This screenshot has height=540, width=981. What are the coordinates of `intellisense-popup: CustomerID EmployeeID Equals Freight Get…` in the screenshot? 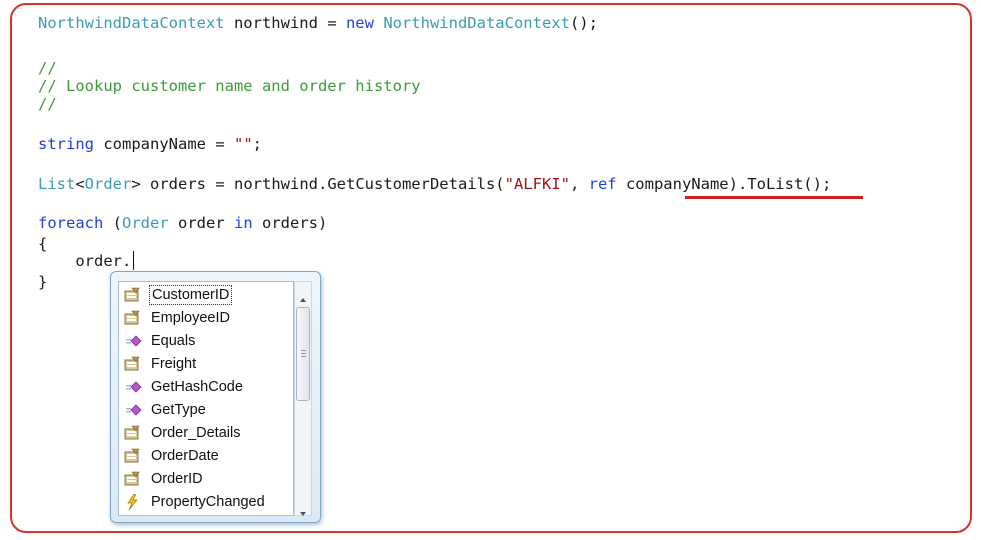 It's located at (215, 397).